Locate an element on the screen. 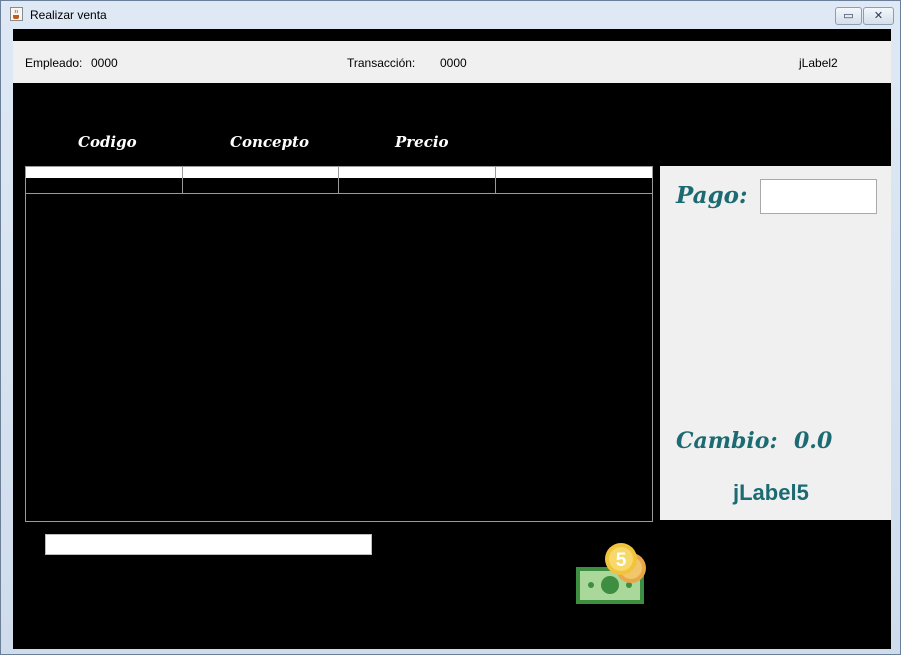 The image size is (901, 655). info-bar: Empleado: 0000 Transacción: 0000 jLabel2 is located at coordinates (452, 62).